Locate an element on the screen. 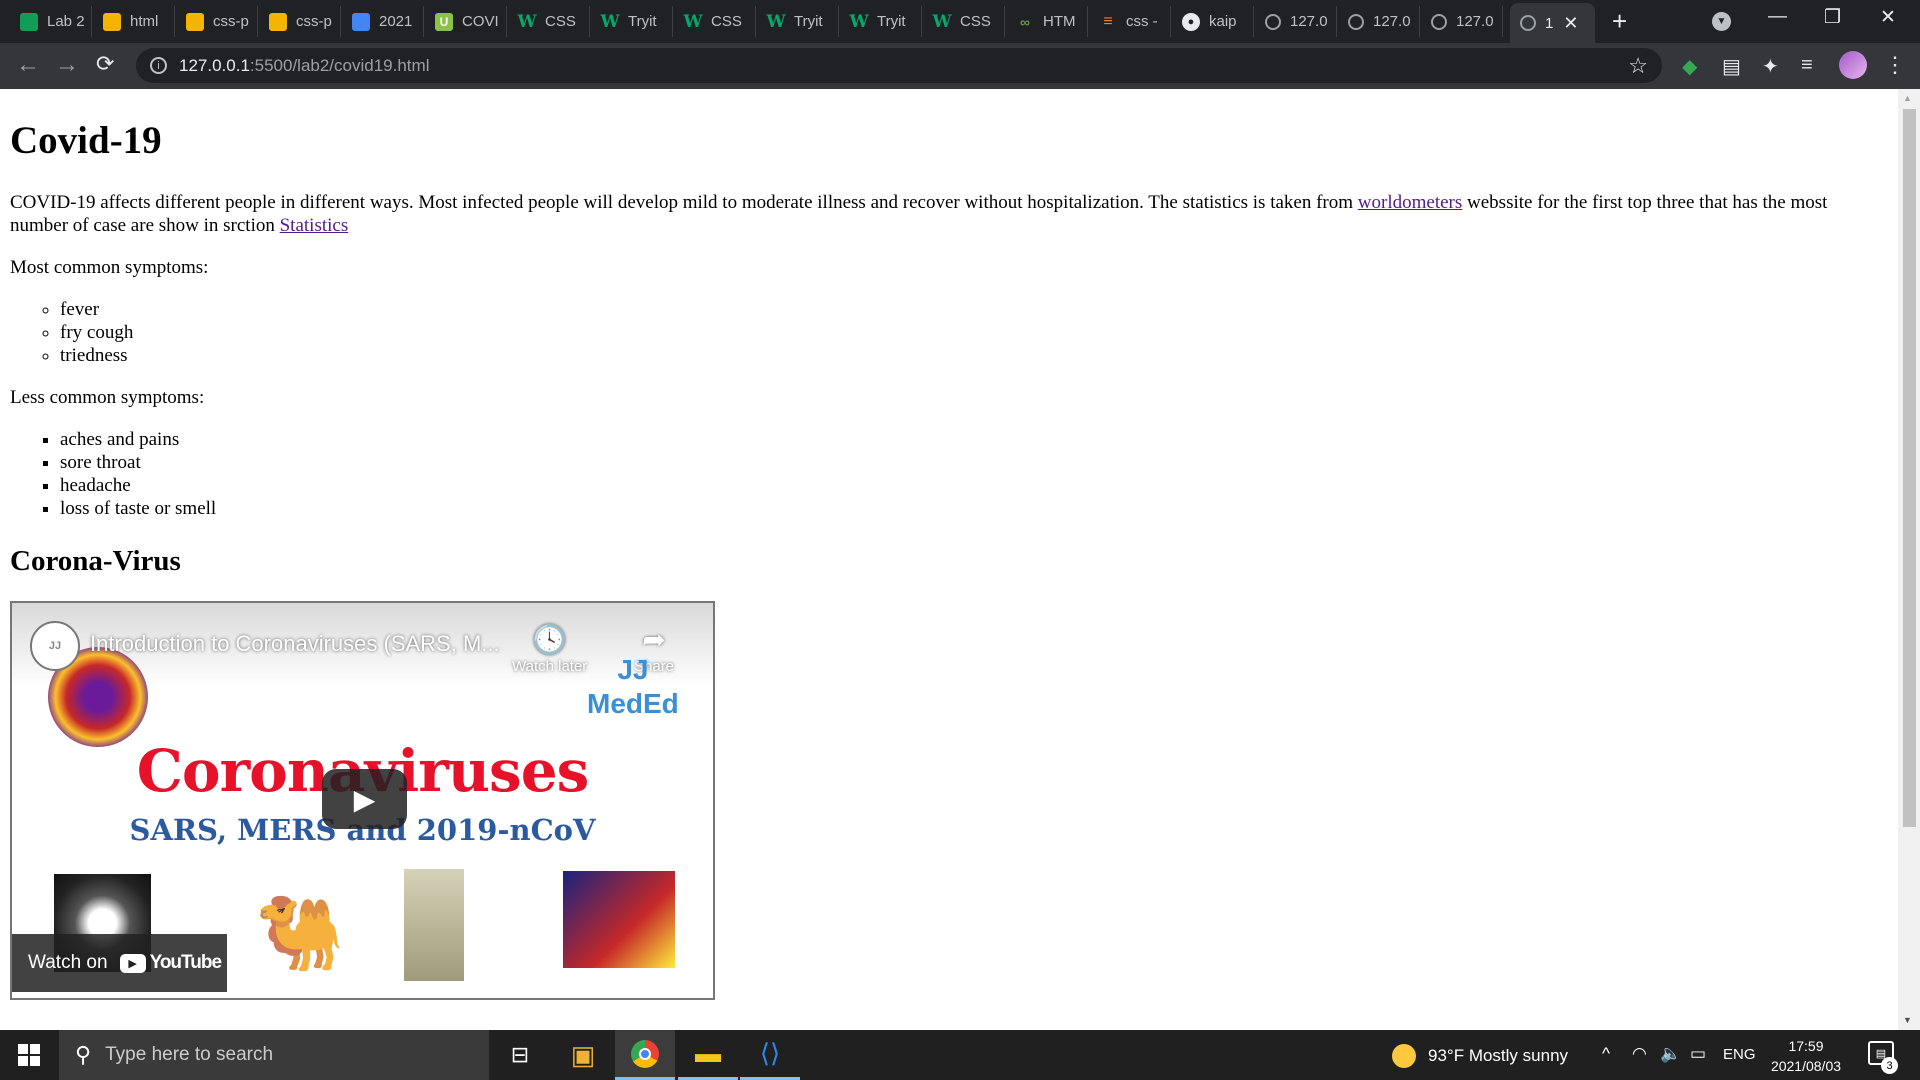 Image resolution: width=1920 pixels, height=1080 pixels. scroll-down-arrow-icon: ▼ is located at coordinates (1907, 1020).